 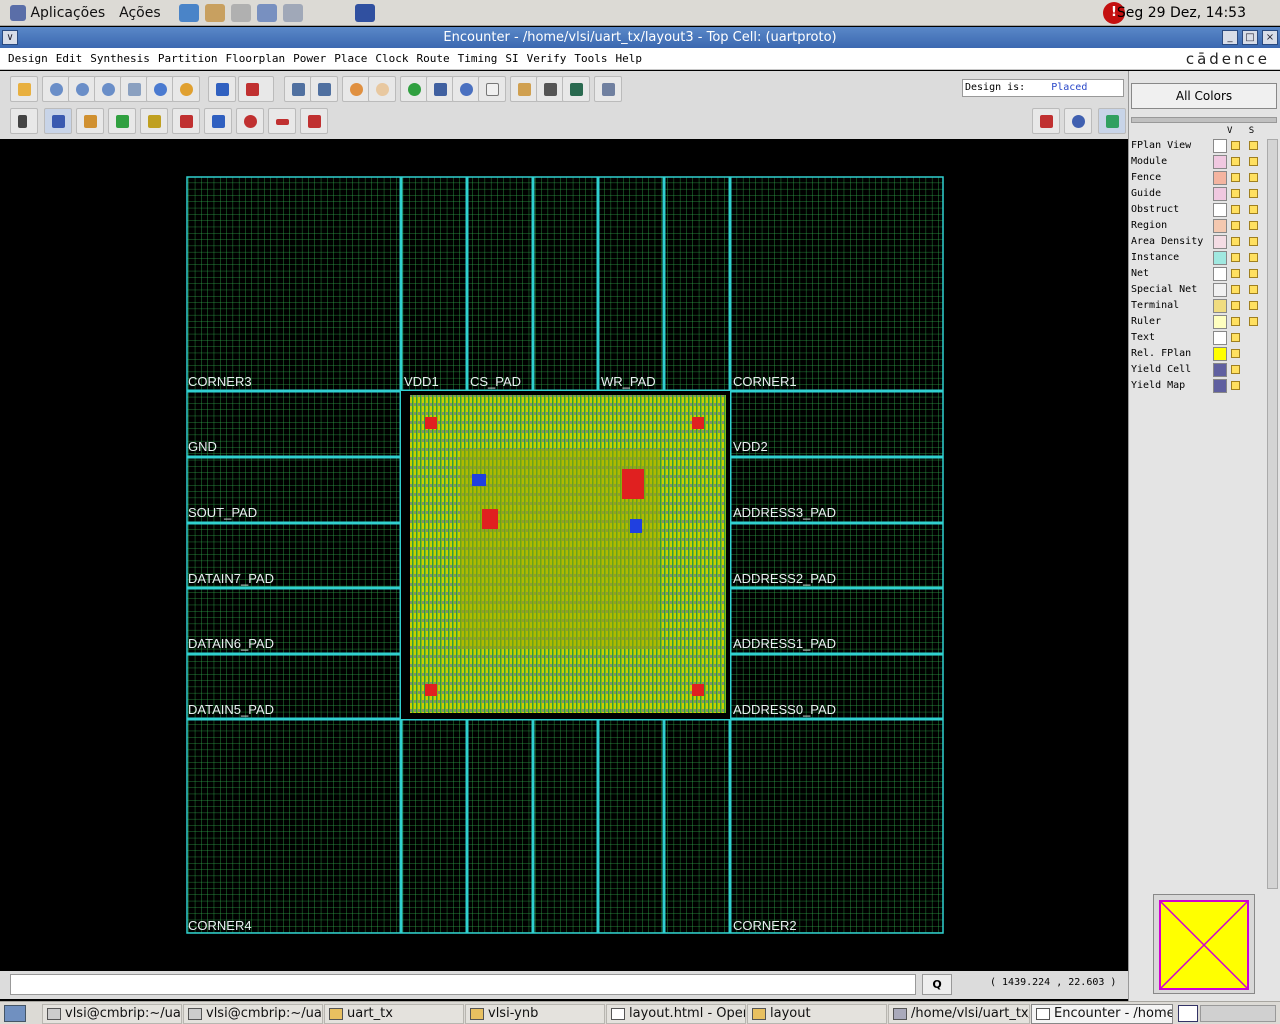 What do you see at coordinates (394, 1014) in the screenshot?
I see `task-folder-uart: uart_tx` at bounding box center [394, 1014].